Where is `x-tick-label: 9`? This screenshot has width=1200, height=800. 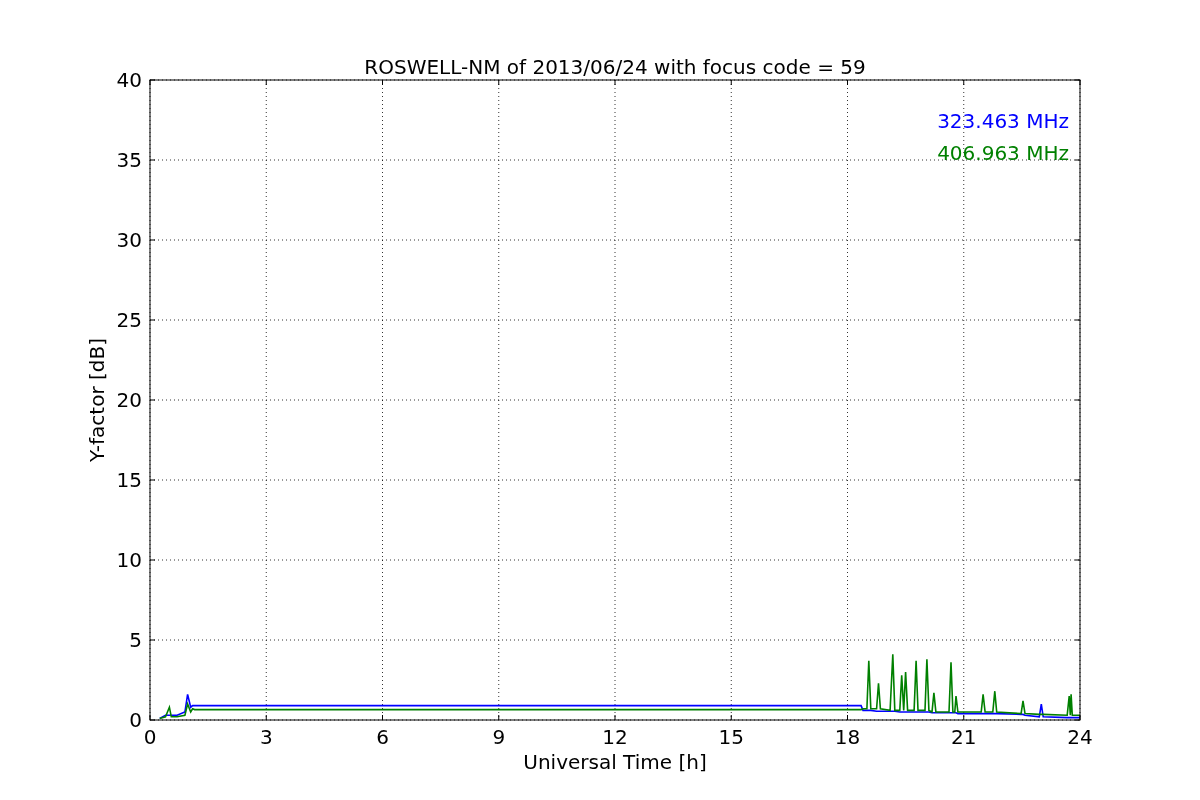
x-tick-label: 9 is located at coordinates (499, 737).